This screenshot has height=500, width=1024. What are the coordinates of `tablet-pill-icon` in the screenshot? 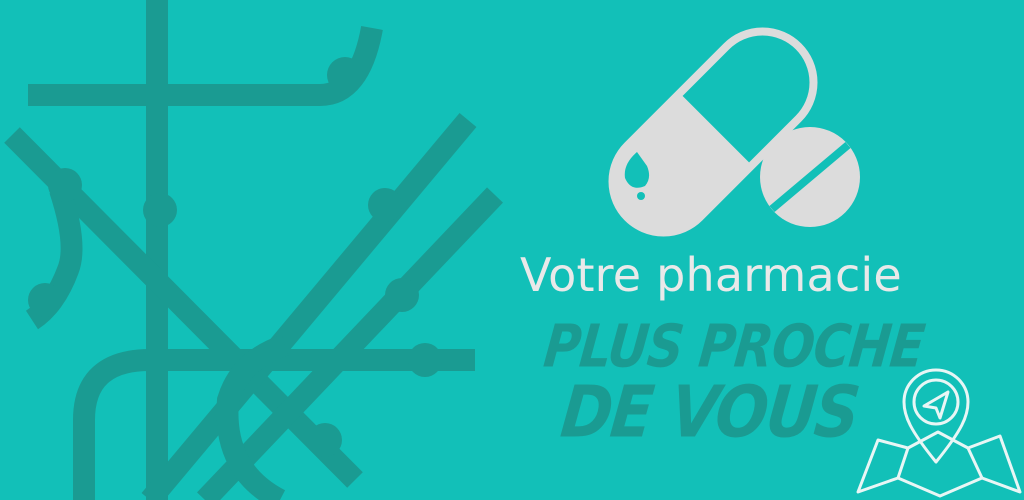 It's located at (810, 177).